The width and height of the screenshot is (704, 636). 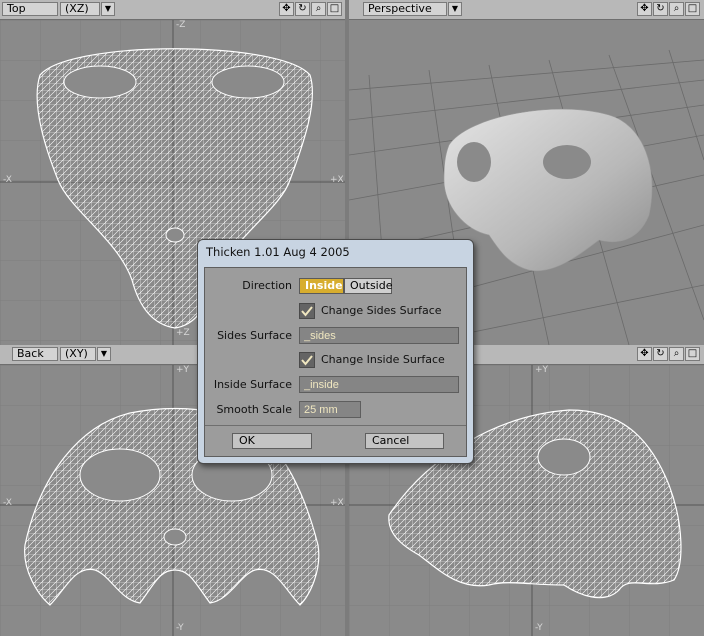 What do you see at coordinates (381, 310) in the screenshot?
I see `change-sides-label: Change Sides Surface` at bounding box center [381, 310].